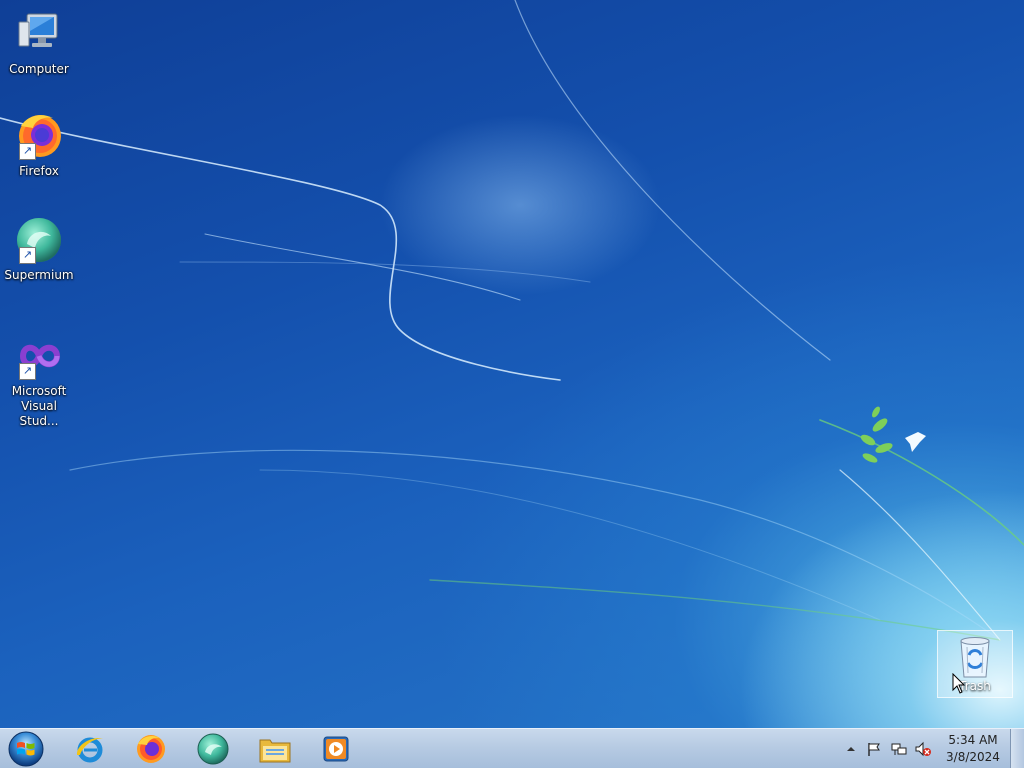 This screenshot has width=1024, height=768. Describe the element at coordinates (1017, 748) in the screenshot. I see `show-desktop-button` at that location.